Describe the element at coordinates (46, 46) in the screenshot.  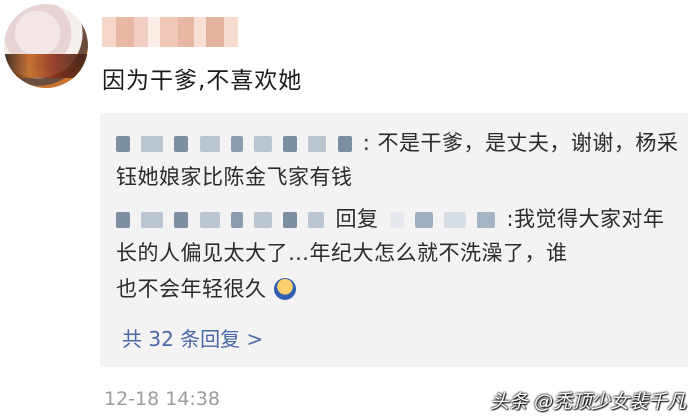
I see `avatar` at that location.